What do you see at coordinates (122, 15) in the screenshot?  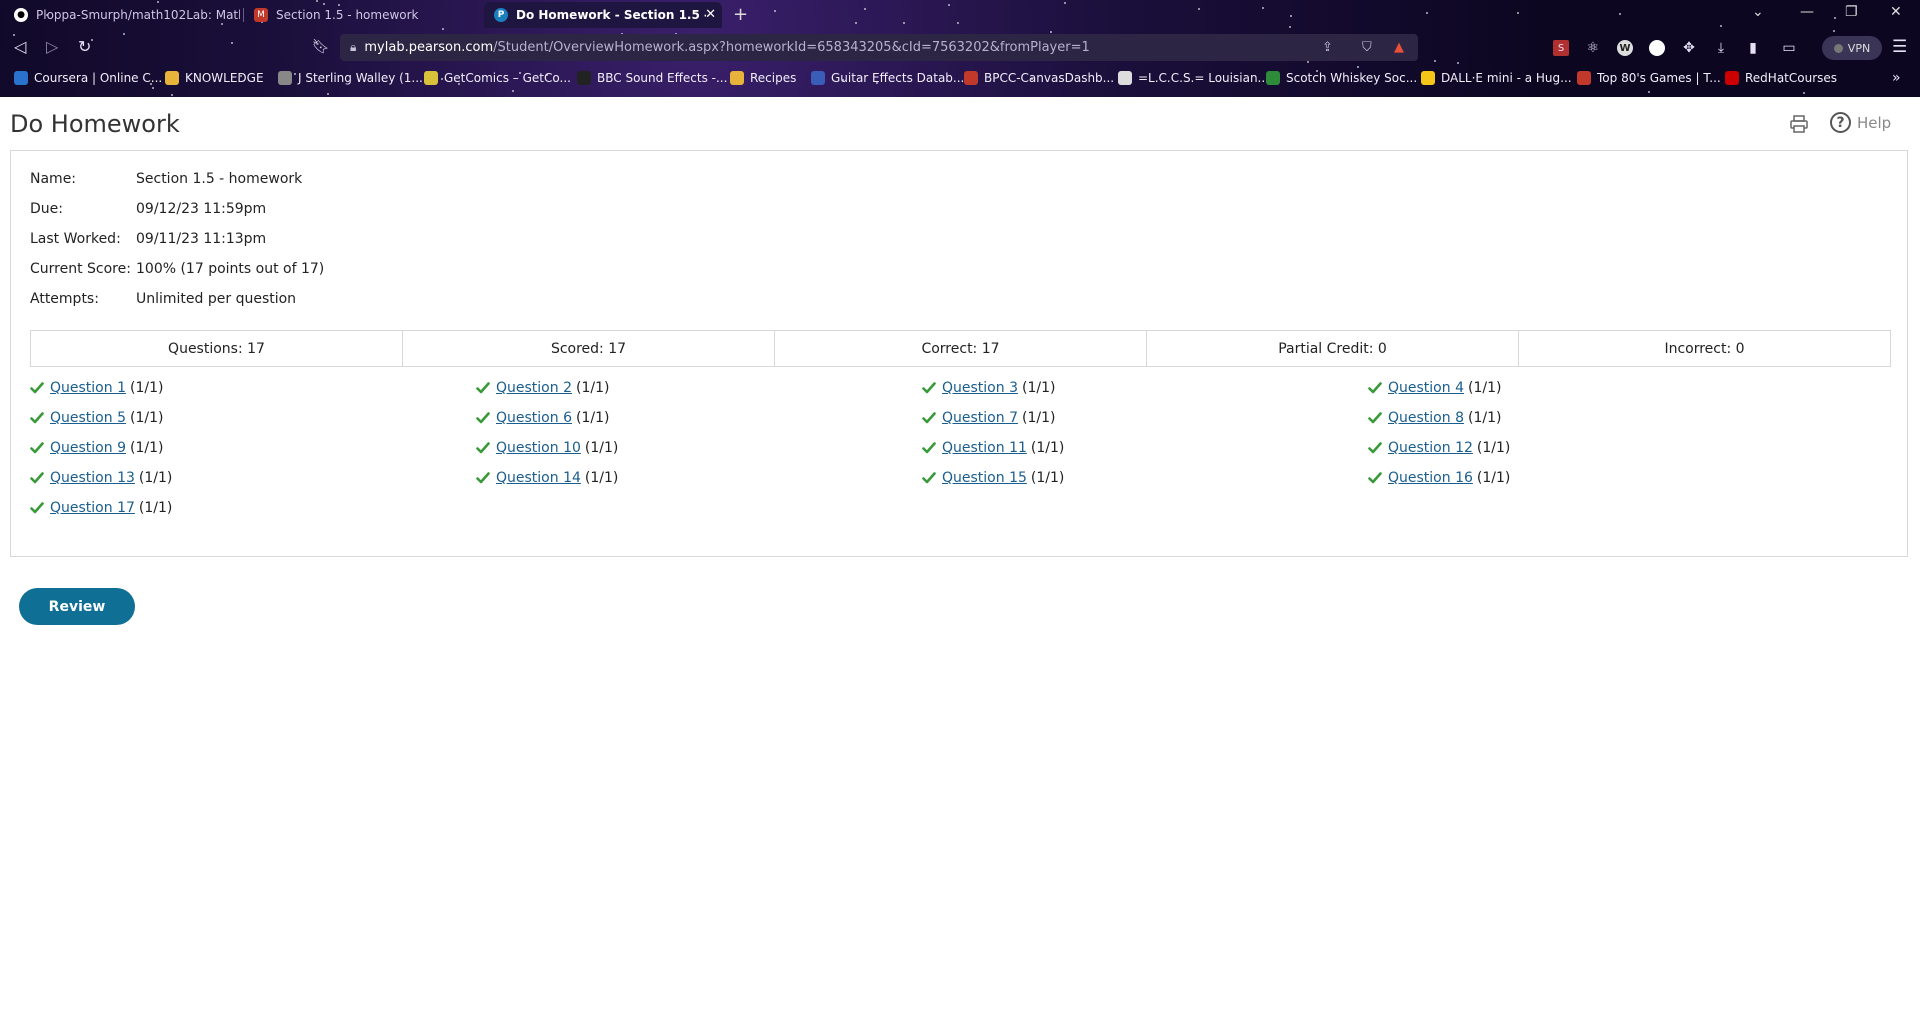 I see `tab-github: ● Ploppa-Smurph/math102Lab: Math 10` at bounding box center [122, 15].